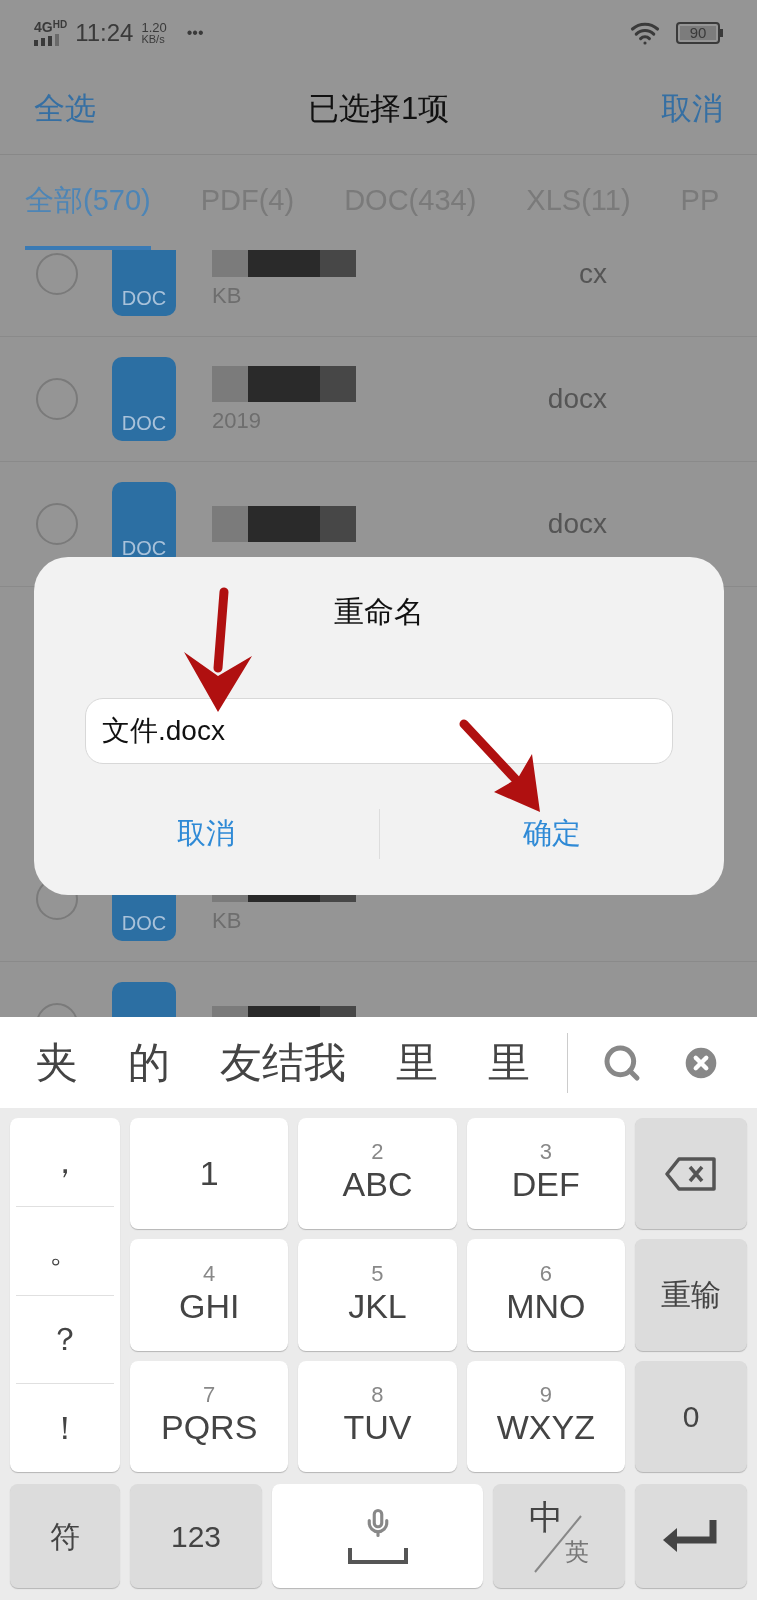  What do you see at coordinates (698, 32) in the screenshot?
I see `battery-icon: 90` at bounding box center [698, 32].